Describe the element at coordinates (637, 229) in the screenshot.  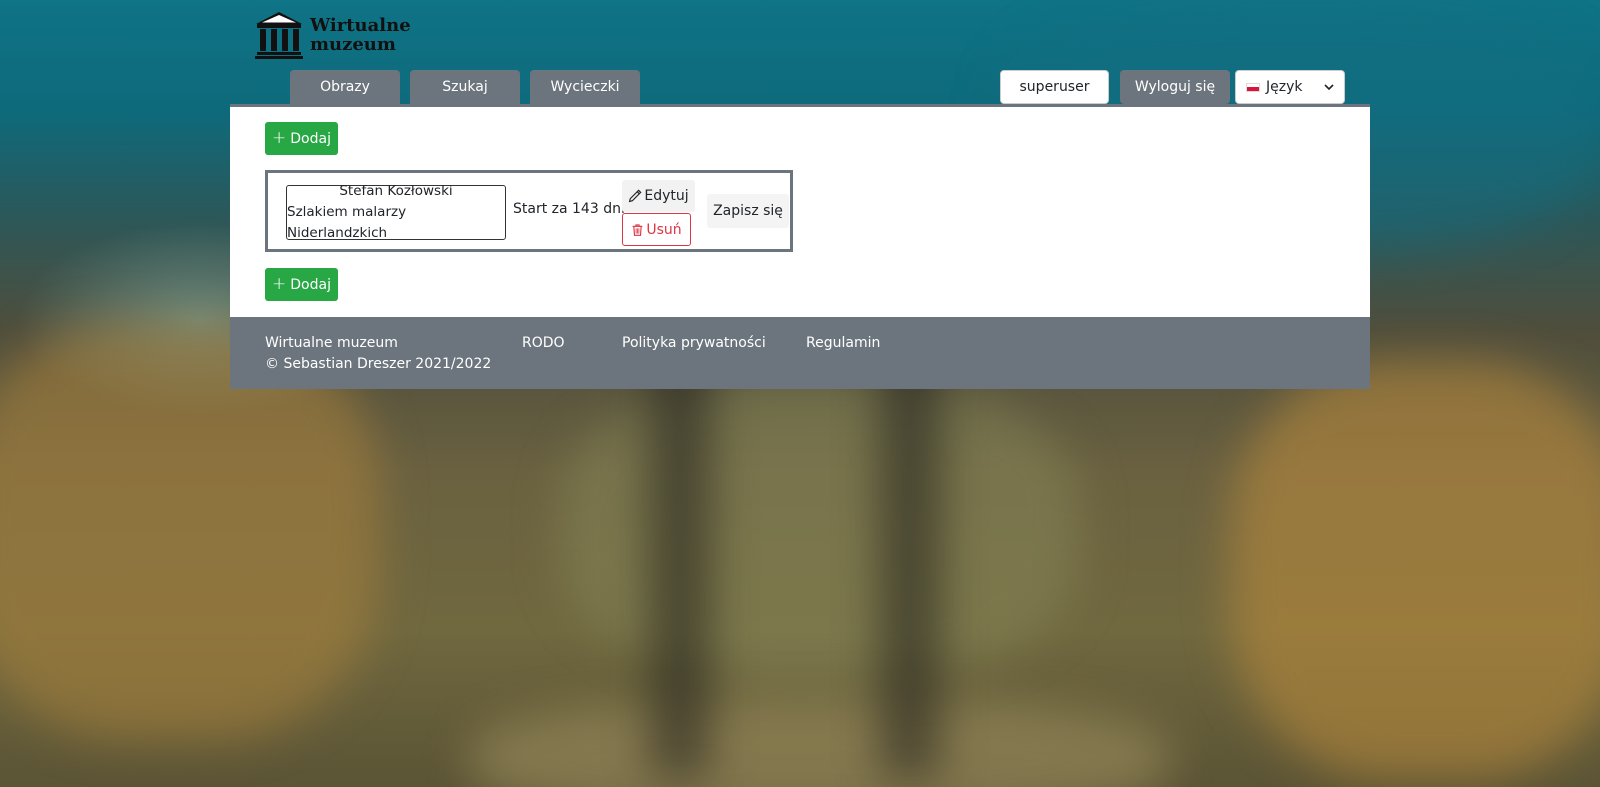
I see `trash-icon` at that location.